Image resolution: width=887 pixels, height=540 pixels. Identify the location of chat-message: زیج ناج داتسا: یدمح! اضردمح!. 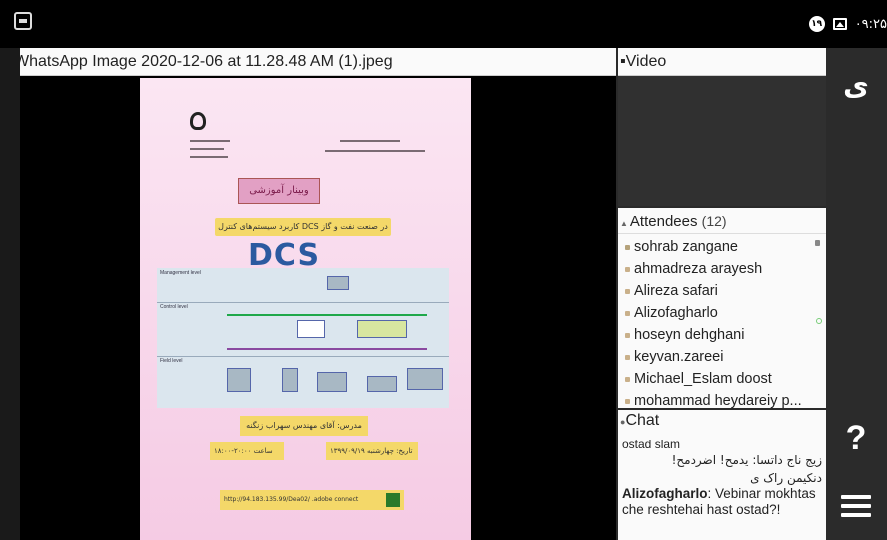
(746, 460).